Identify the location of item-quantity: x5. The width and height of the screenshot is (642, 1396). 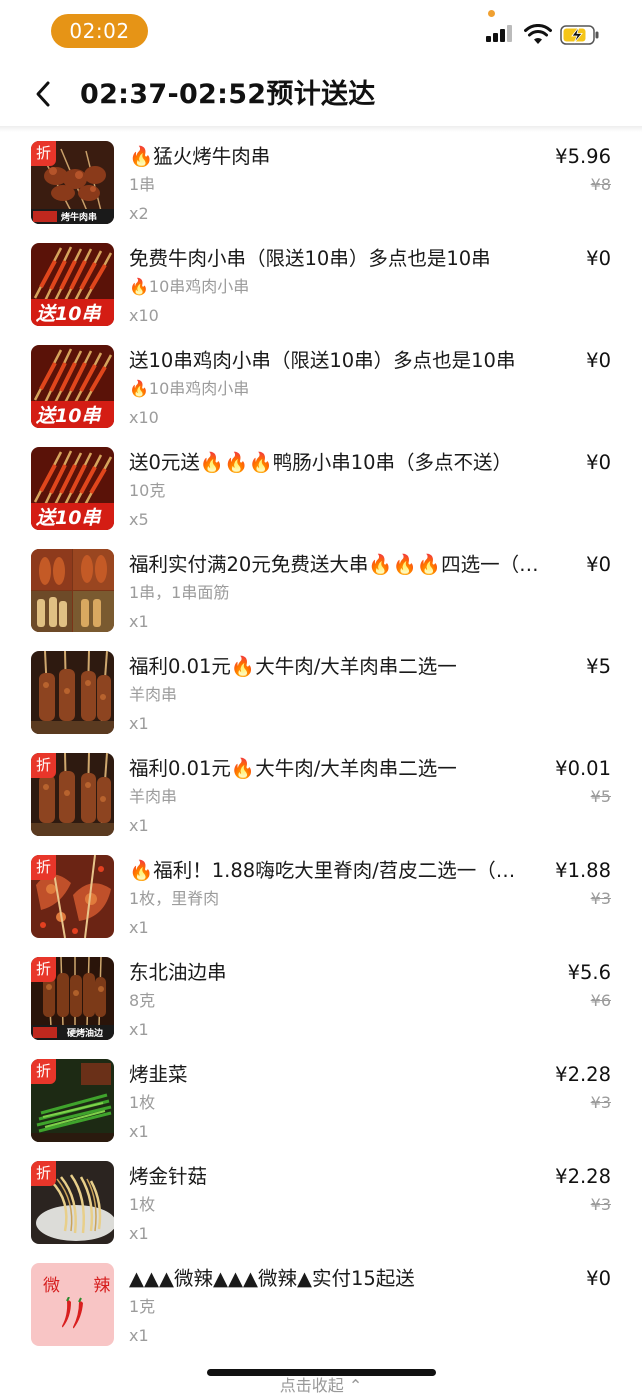
(139, 519).